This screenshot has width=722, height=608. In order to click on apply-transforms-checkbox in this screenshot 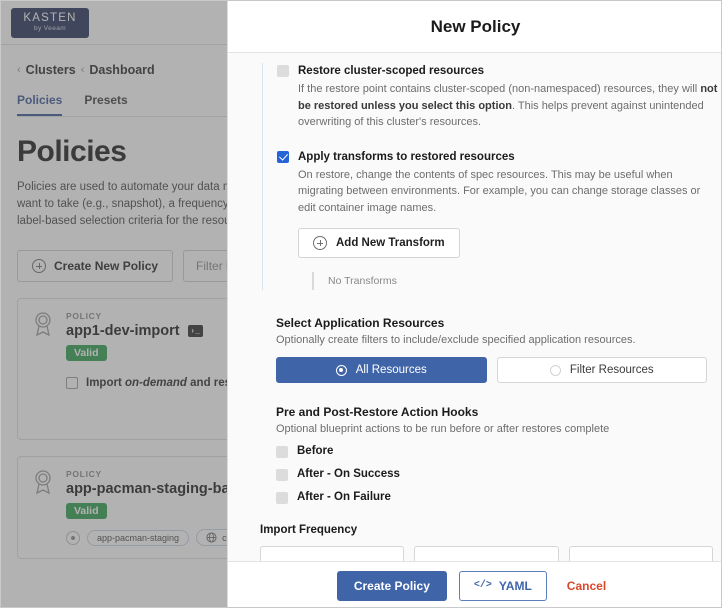, I will do `click(283, 156)`.